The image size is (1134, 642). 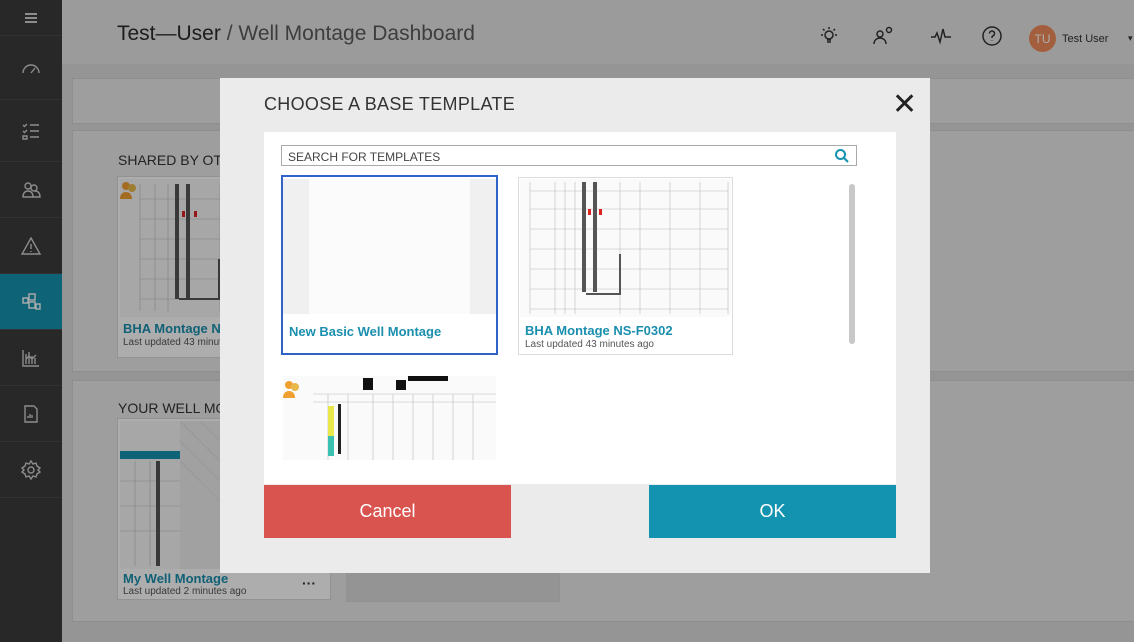 What do you see at coordinates (291, 389) in the screenshot?
I see `shared-users-icon` at bounding box center [291, 389].